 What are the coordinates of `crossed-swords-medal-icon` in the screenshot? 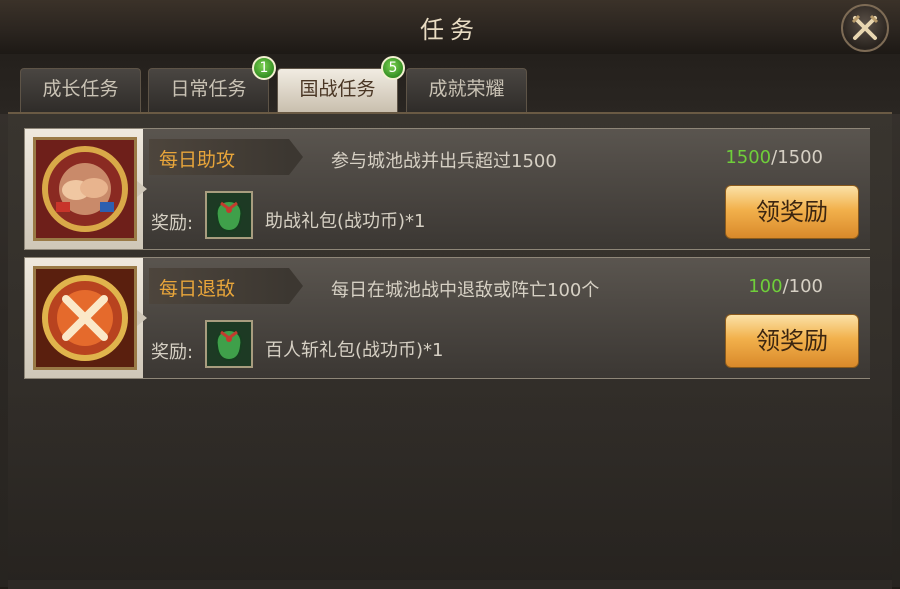 It's located at (85, 318).